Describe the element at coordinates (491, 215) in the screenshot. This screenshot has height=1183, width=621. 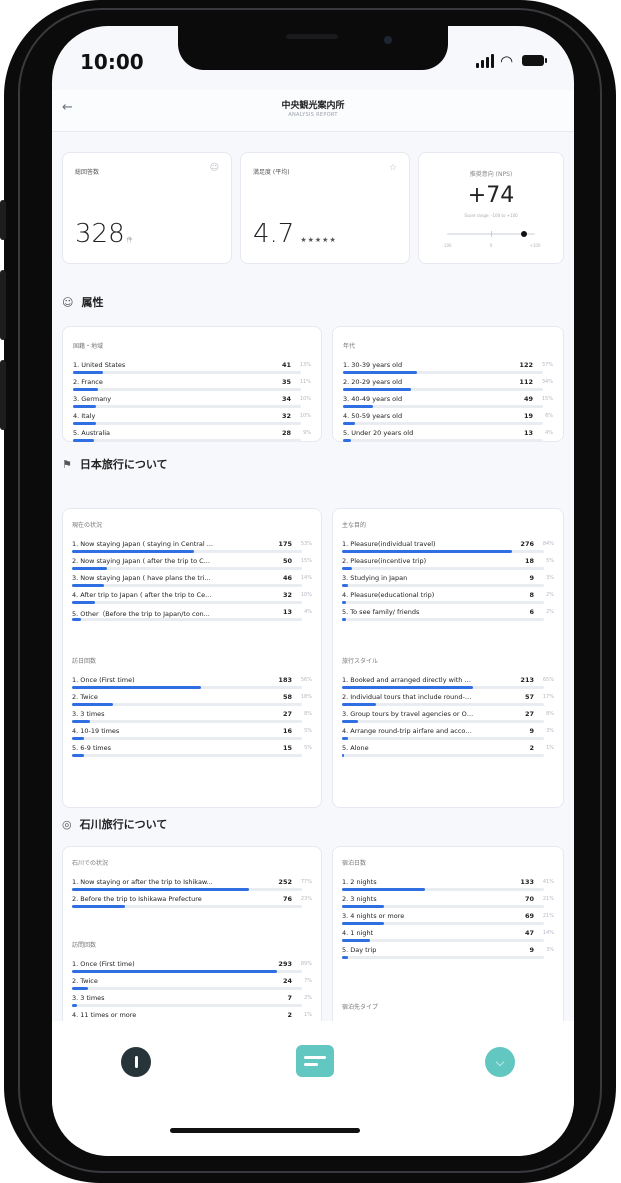
I see `nps-range-note: Score range: -100 to +100` at that location.